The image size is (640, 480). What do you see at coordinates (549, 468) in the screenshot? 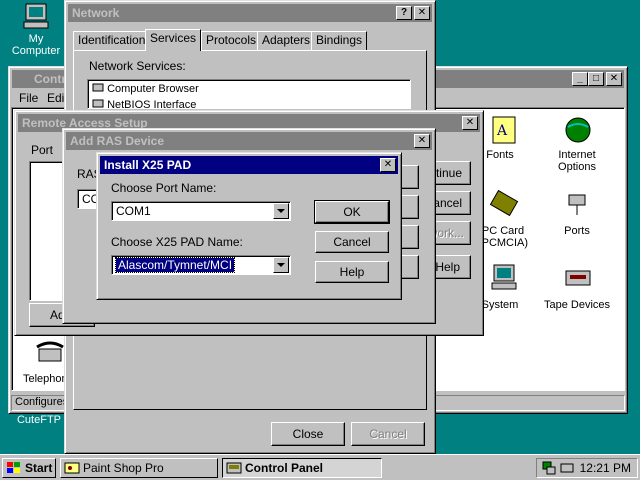
I see `network-tray-icon` at bounding box center [549, 468].